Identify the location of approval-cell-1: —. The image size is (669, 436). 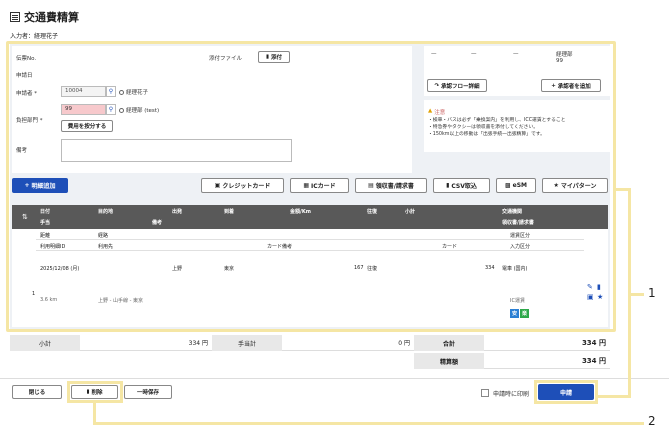
(434, 54).